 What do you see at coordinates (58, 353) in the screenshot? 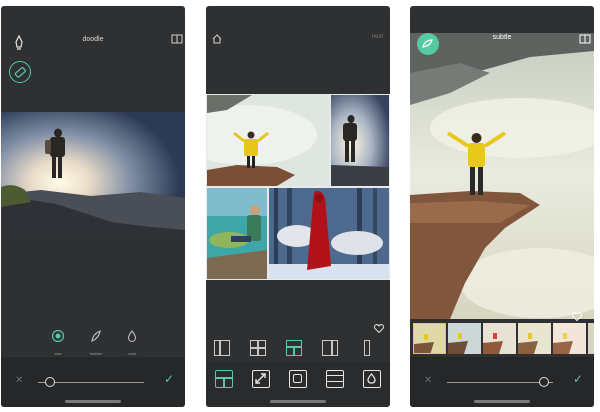
I see `size-label: size` at bounding box center [58, 353].